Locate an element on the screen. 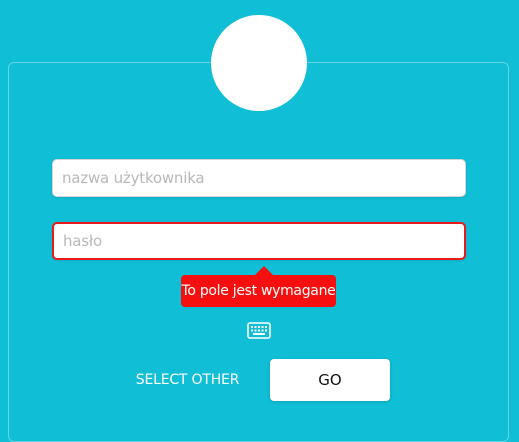 This screenshot has width=519, height=442. go-button: GO is located at coordinates (330, 380).